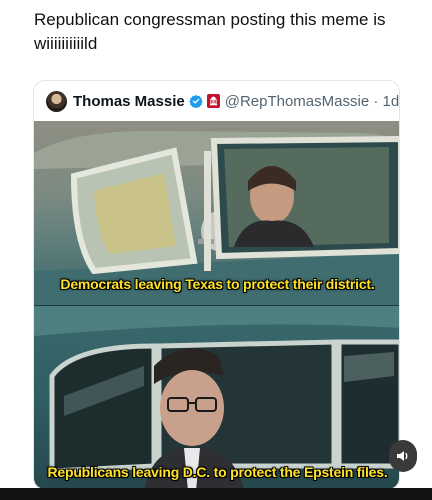 The image size is (432, 500). What do you see at coordinates (56, 101) in the screenshot?
I see `avatar` at bounding box center [56, 101].